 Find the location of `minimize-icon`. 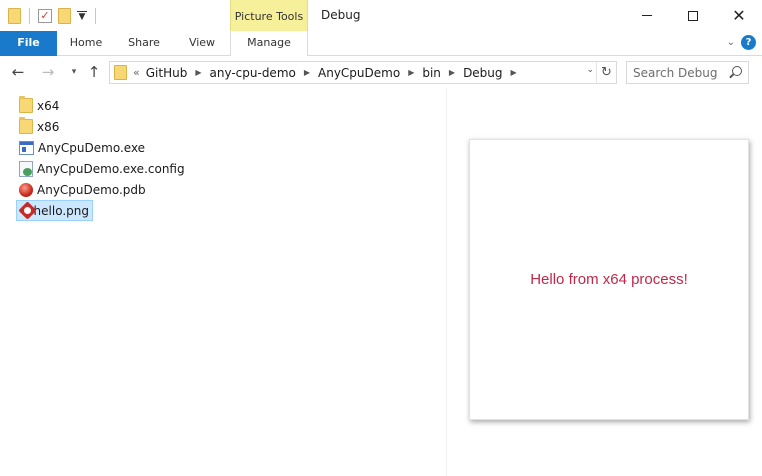

minimize-icon is located at coordinates (647, 15).